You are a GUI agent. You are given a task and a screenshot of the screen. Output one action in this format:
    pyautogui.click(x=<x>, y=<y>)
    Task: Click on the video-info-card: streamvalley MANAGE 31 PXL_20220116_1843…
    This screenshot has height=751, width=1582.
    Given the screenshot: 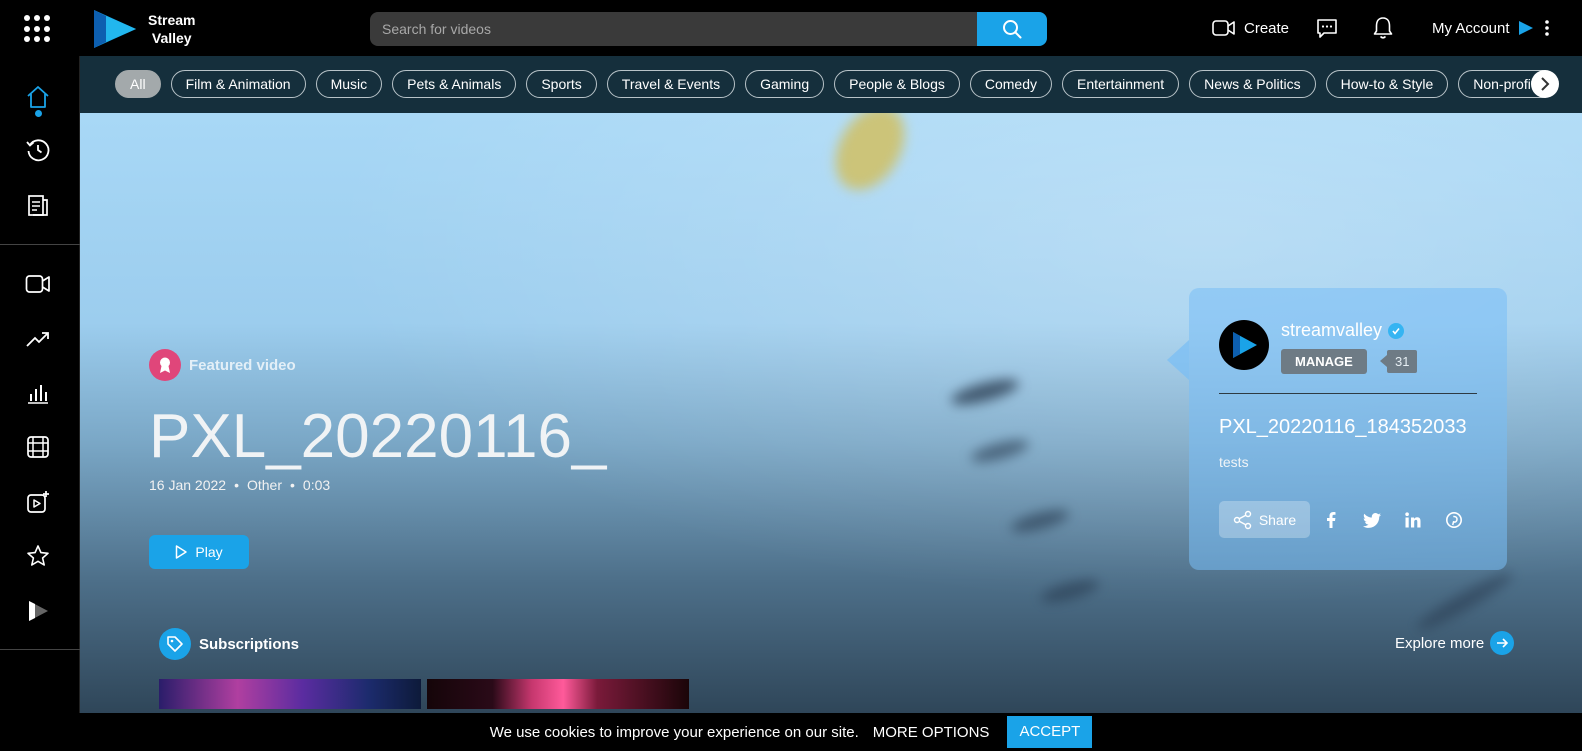 What is the action you would take?
    pyautogui.click(x=1337, y=429)
    